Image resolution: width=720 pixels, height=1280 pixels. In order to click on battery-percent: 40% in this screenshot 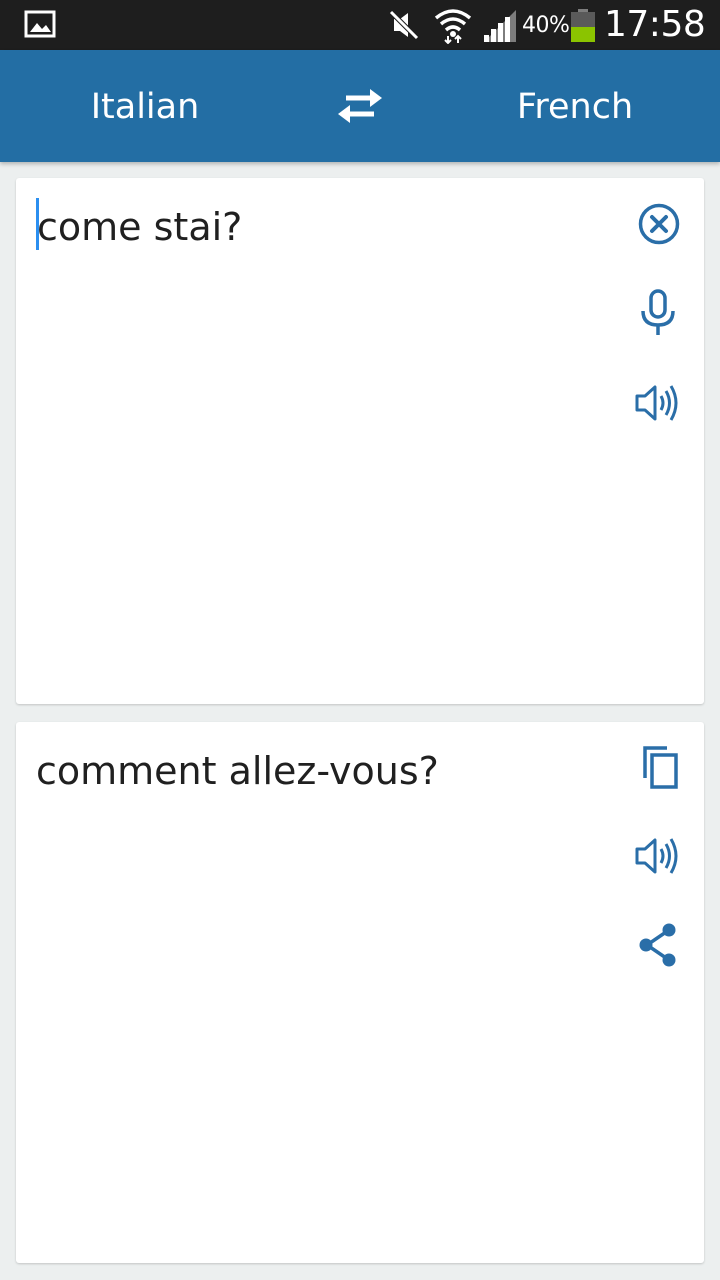, I will do `click(546, 25)`.